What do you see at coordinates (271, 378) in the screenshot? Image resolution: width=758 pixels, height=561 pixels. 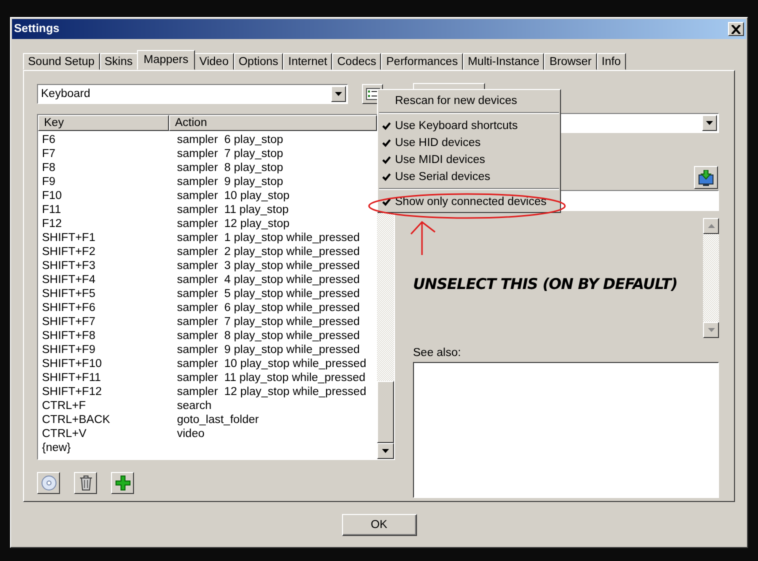 I see `action-cell: sampler 11 play_stop while_pressed` at bounding box center [271, 378].